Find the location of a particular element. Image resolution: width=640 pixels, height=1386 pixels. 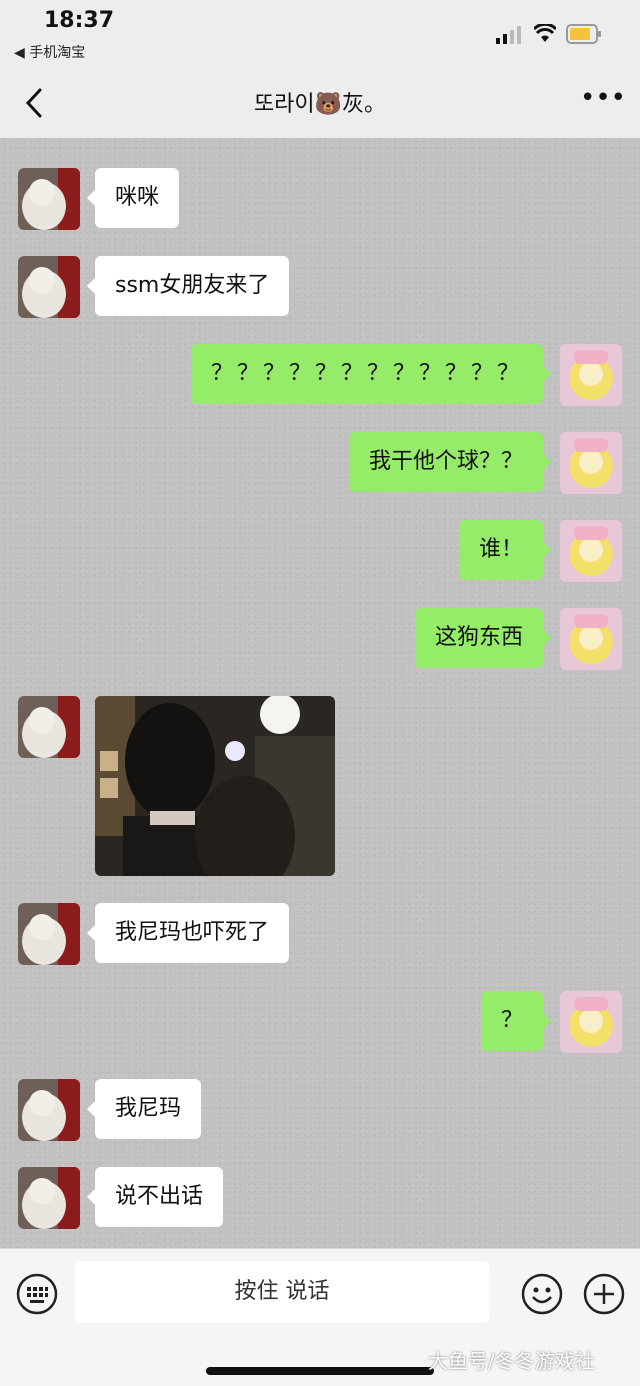

hold-to-talk-button: 按住 说话 is located at coordinates (282, 1292).